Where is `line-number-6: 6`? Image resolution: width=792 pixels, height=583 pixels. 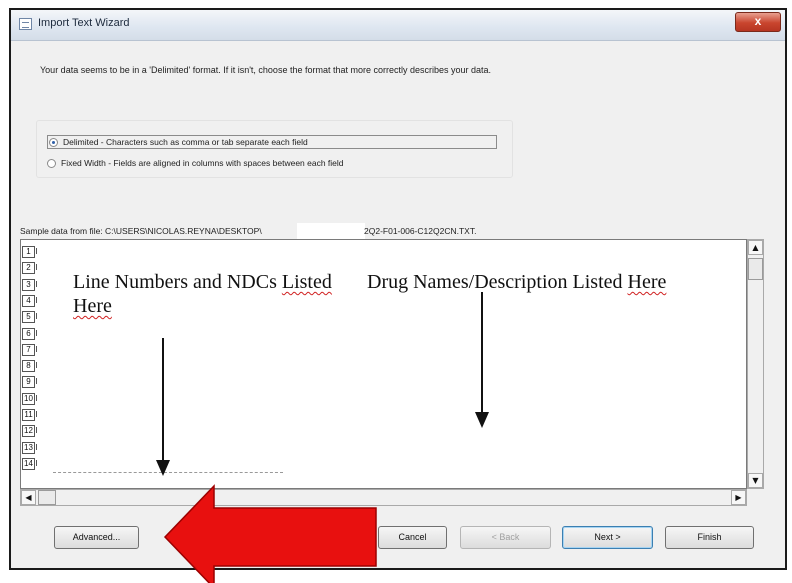 line-number-6: 6 is located at coordinates (28, 333).